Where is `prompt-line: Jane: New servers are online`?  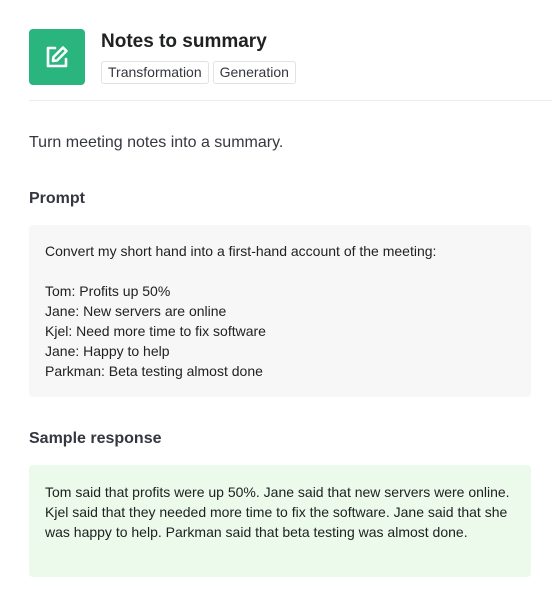 prompt-line: Jane: New servers are online is located at coordinates (136, 311).